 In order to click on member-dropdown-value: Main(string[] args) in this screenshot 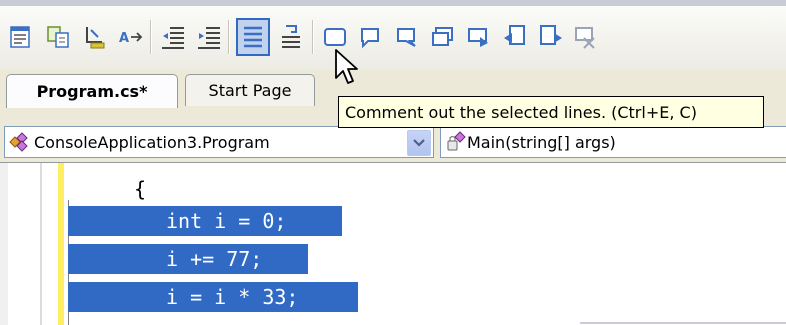, I will do `click(541, 142)`.